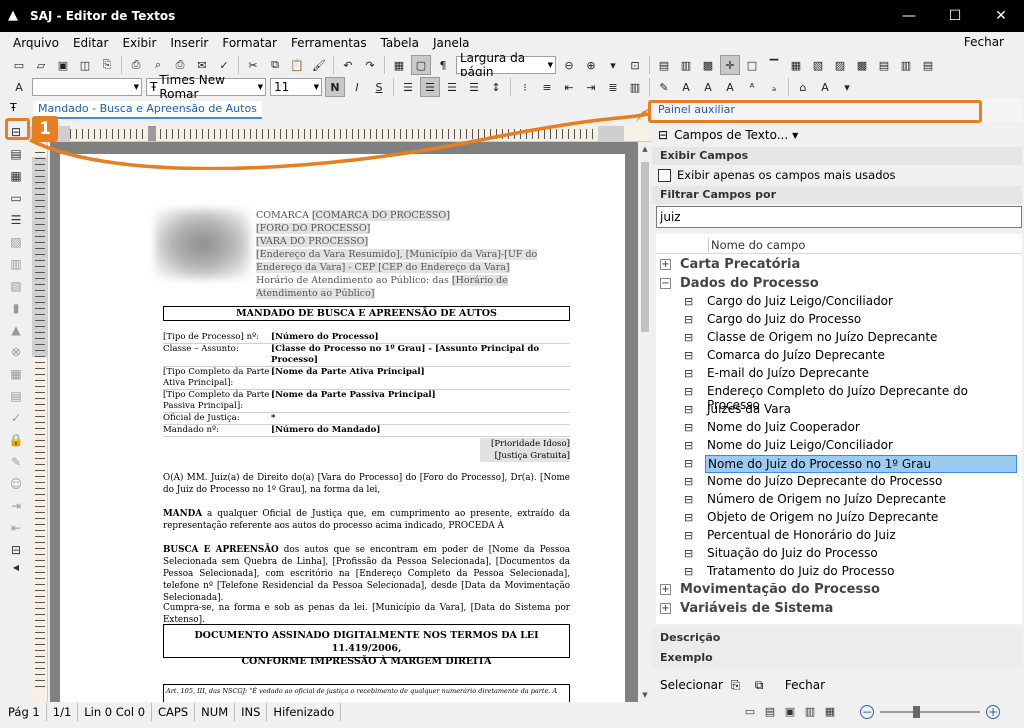  Describe the element at coordinates (296, 87) in the screenshot. I see `font-size-select: 11 ▼` at that location.